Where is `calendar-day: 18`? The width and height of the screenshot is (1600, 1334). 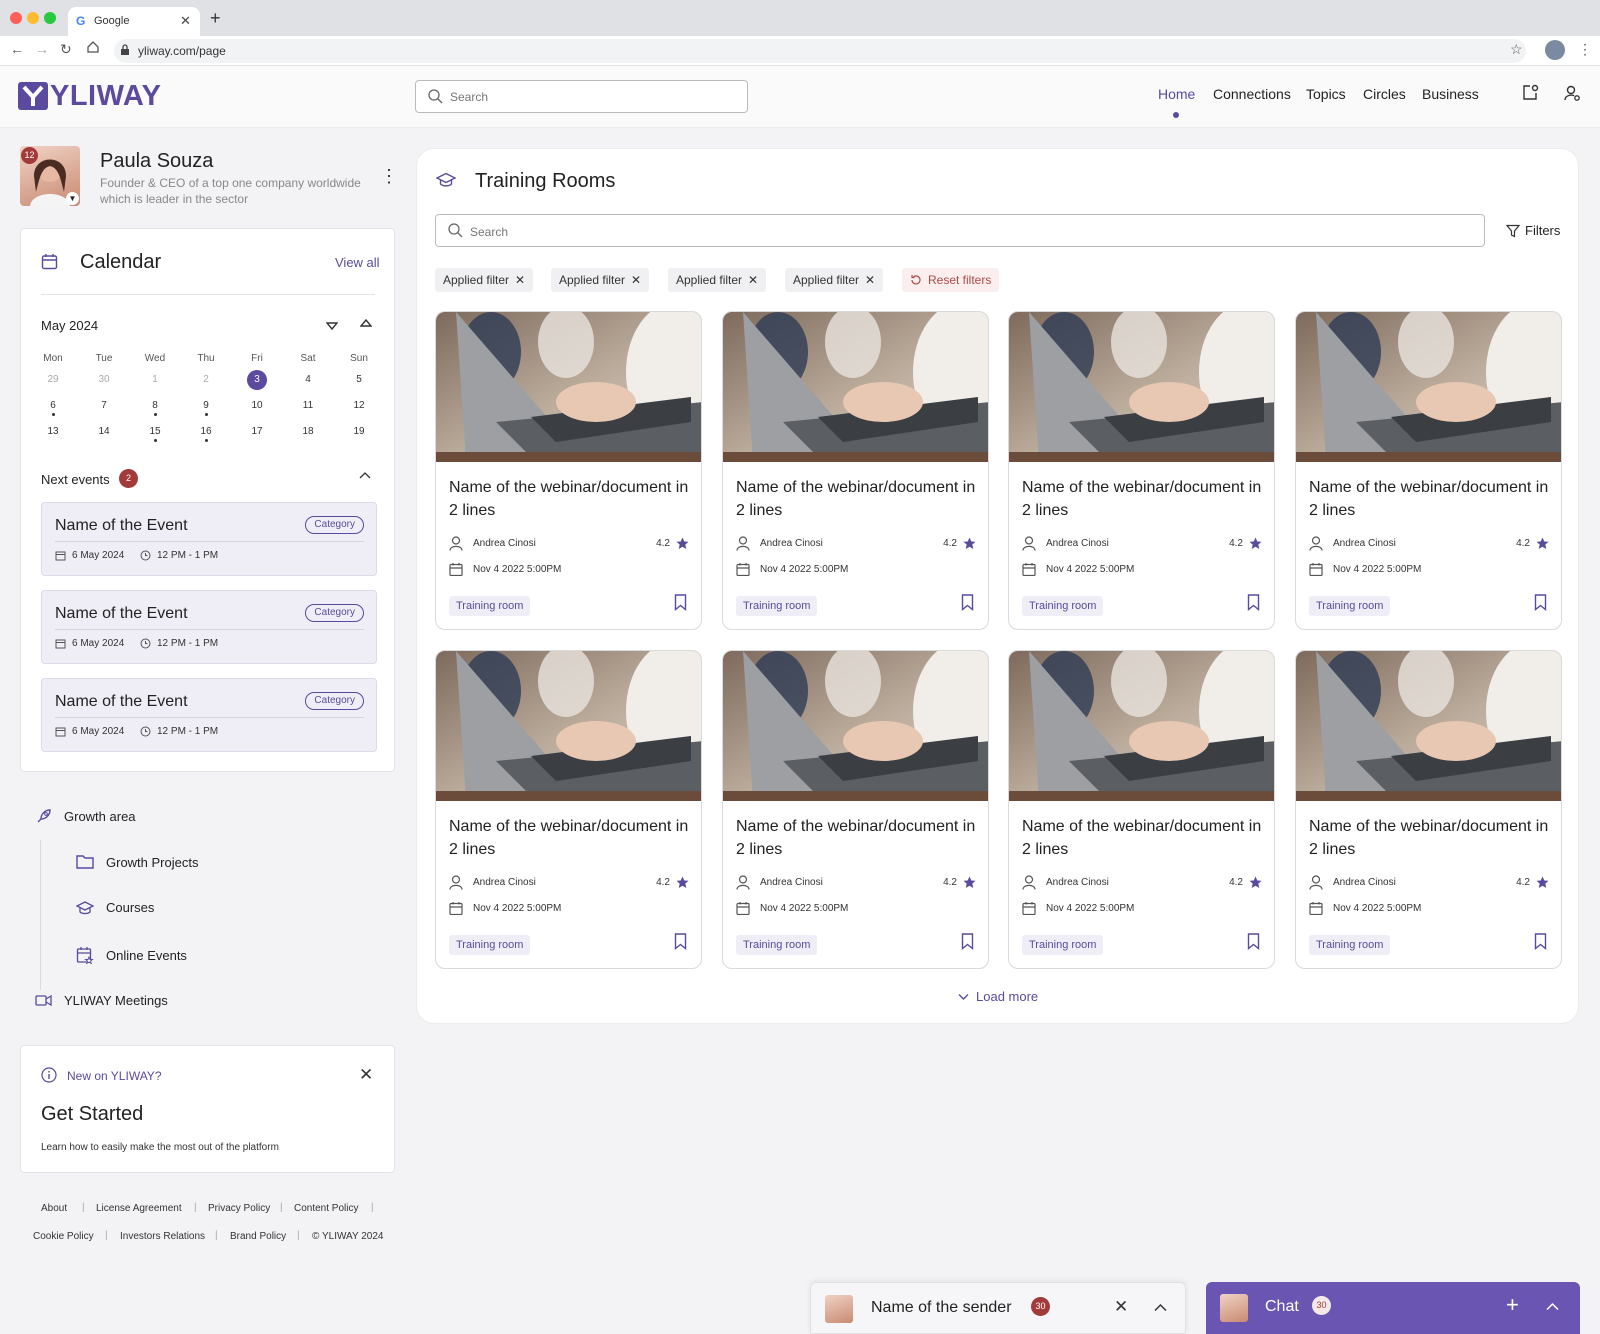 calendar-day: 18 is located at coordinates (308, 432).